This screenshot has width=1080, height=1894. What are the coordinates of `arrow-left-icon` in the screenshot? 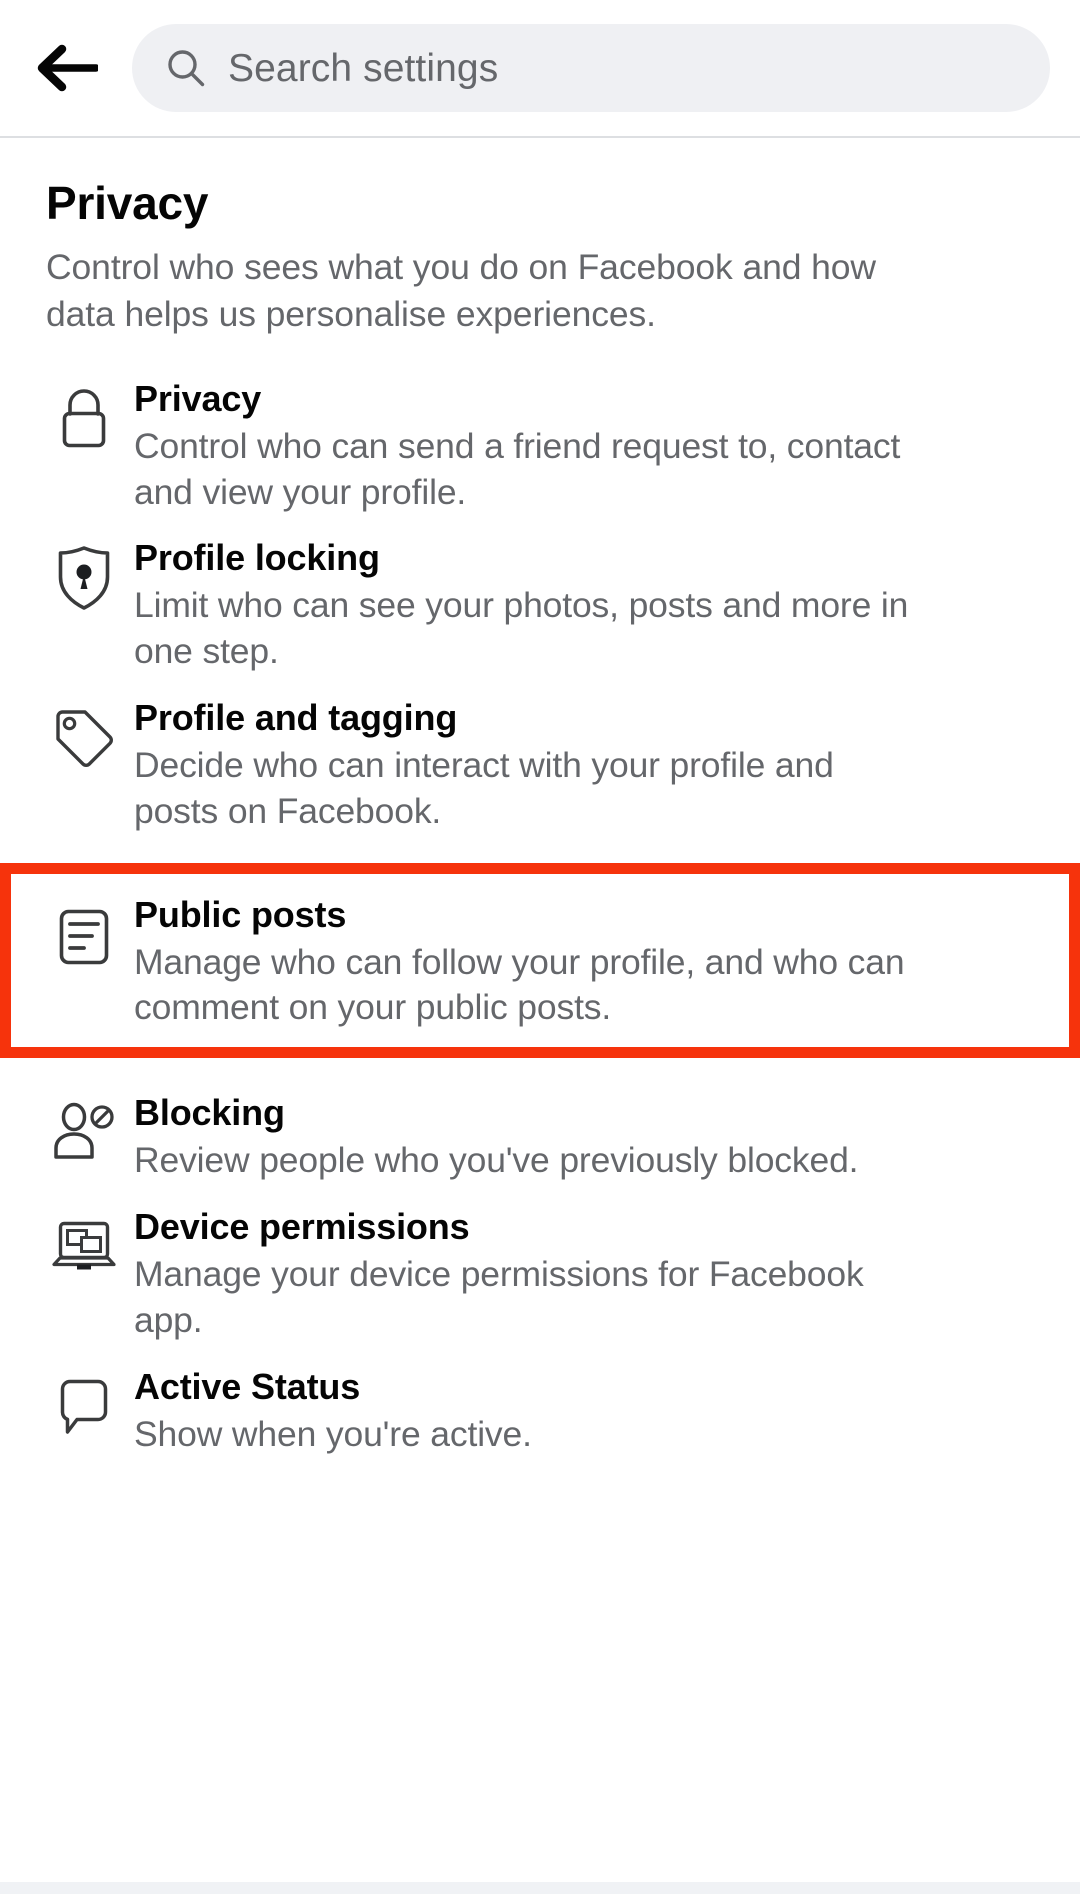 It's located at (67, 68).